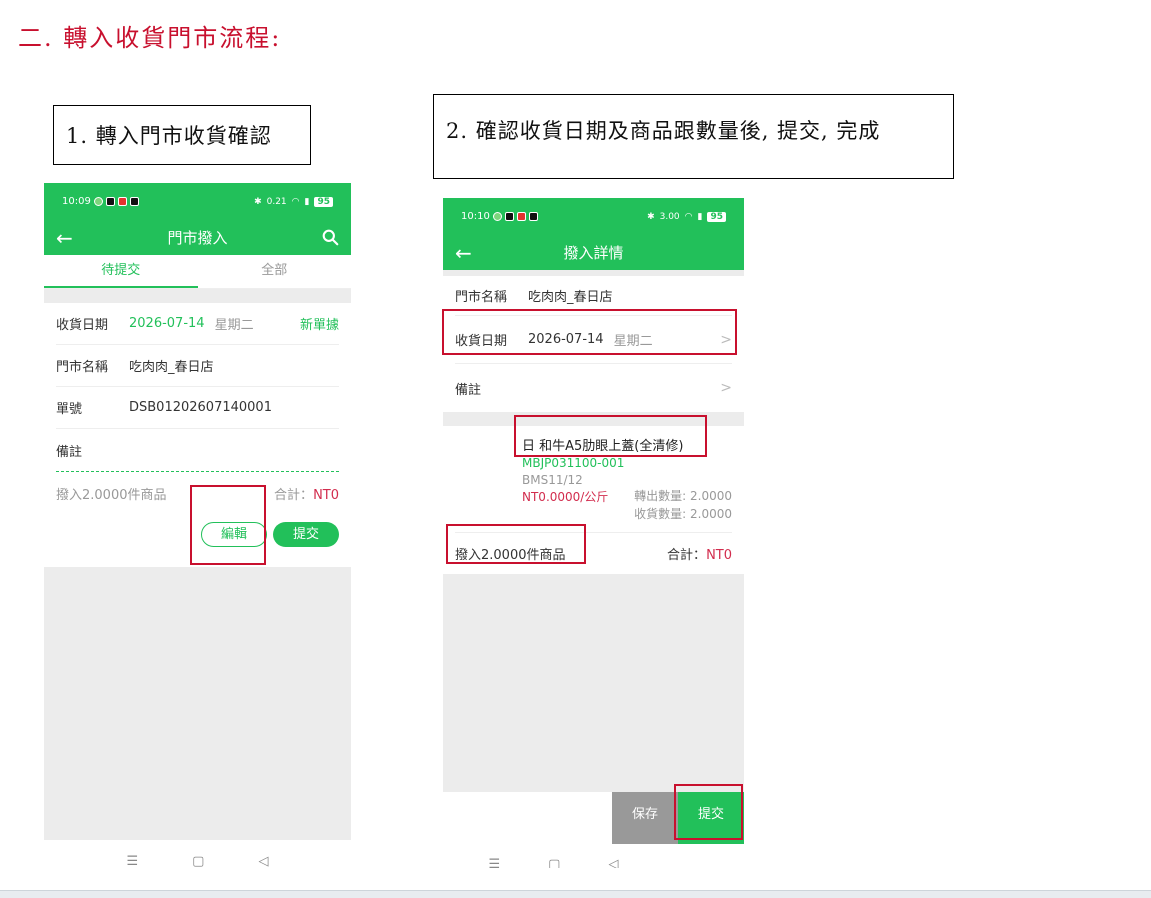  Describe the element at coordinates (197, 534) in the screenshot. I see `action-buttons: 編輯 提交` at that location.